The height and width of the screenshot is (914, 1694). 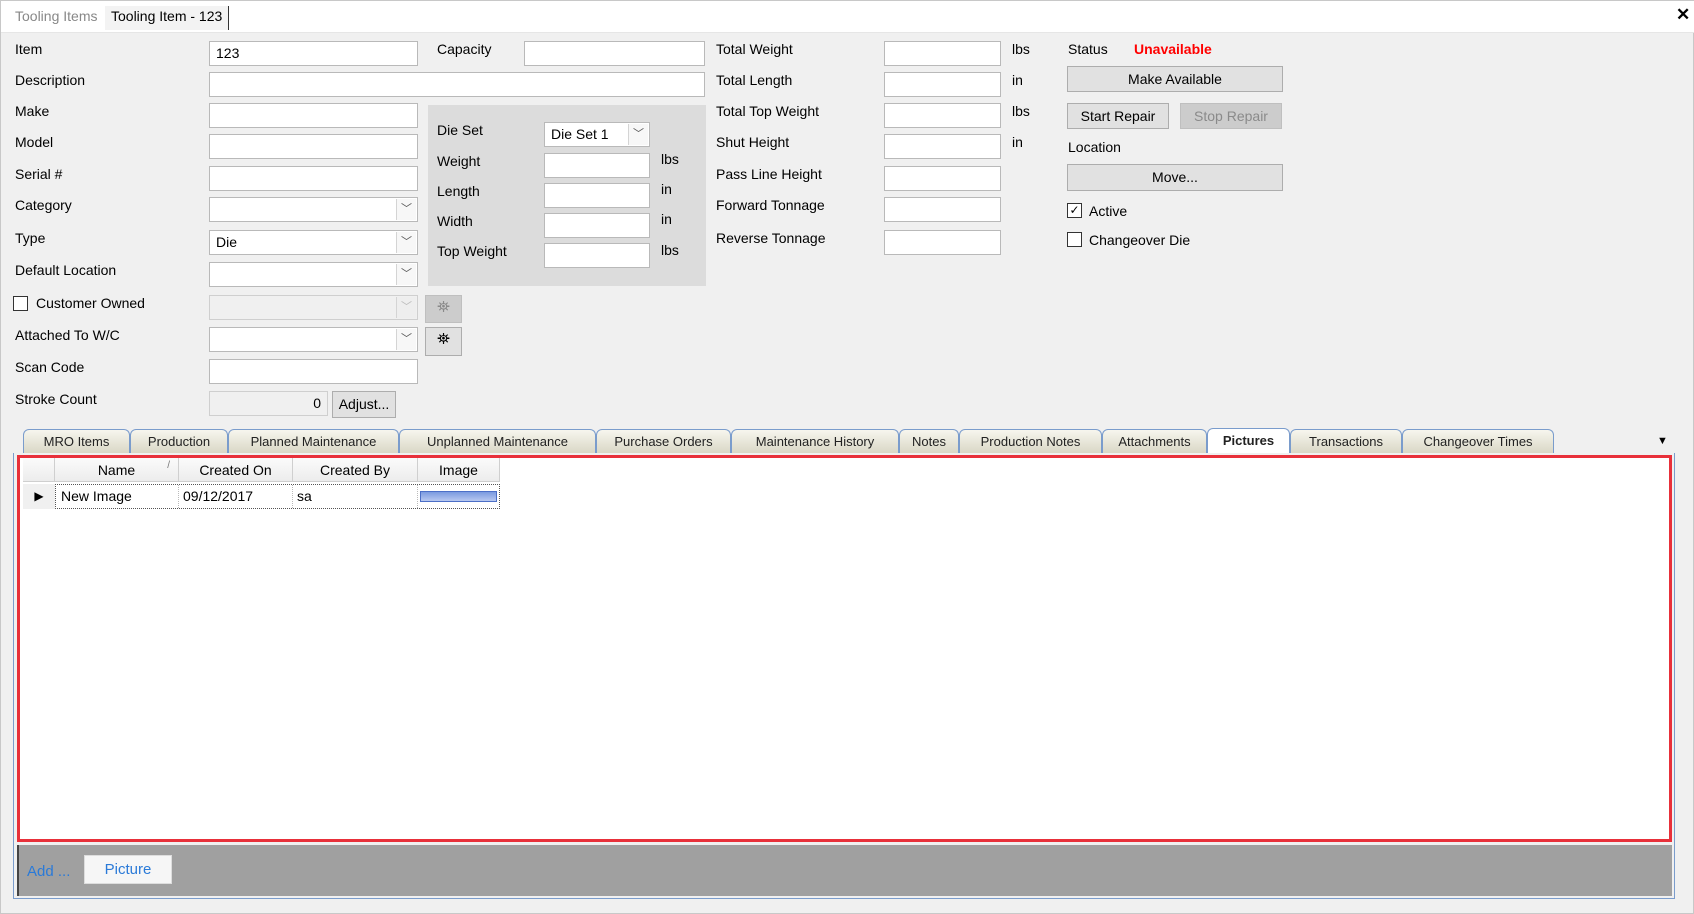 I want to click on die-set-label: Die Set, so click(x=460, y=130).